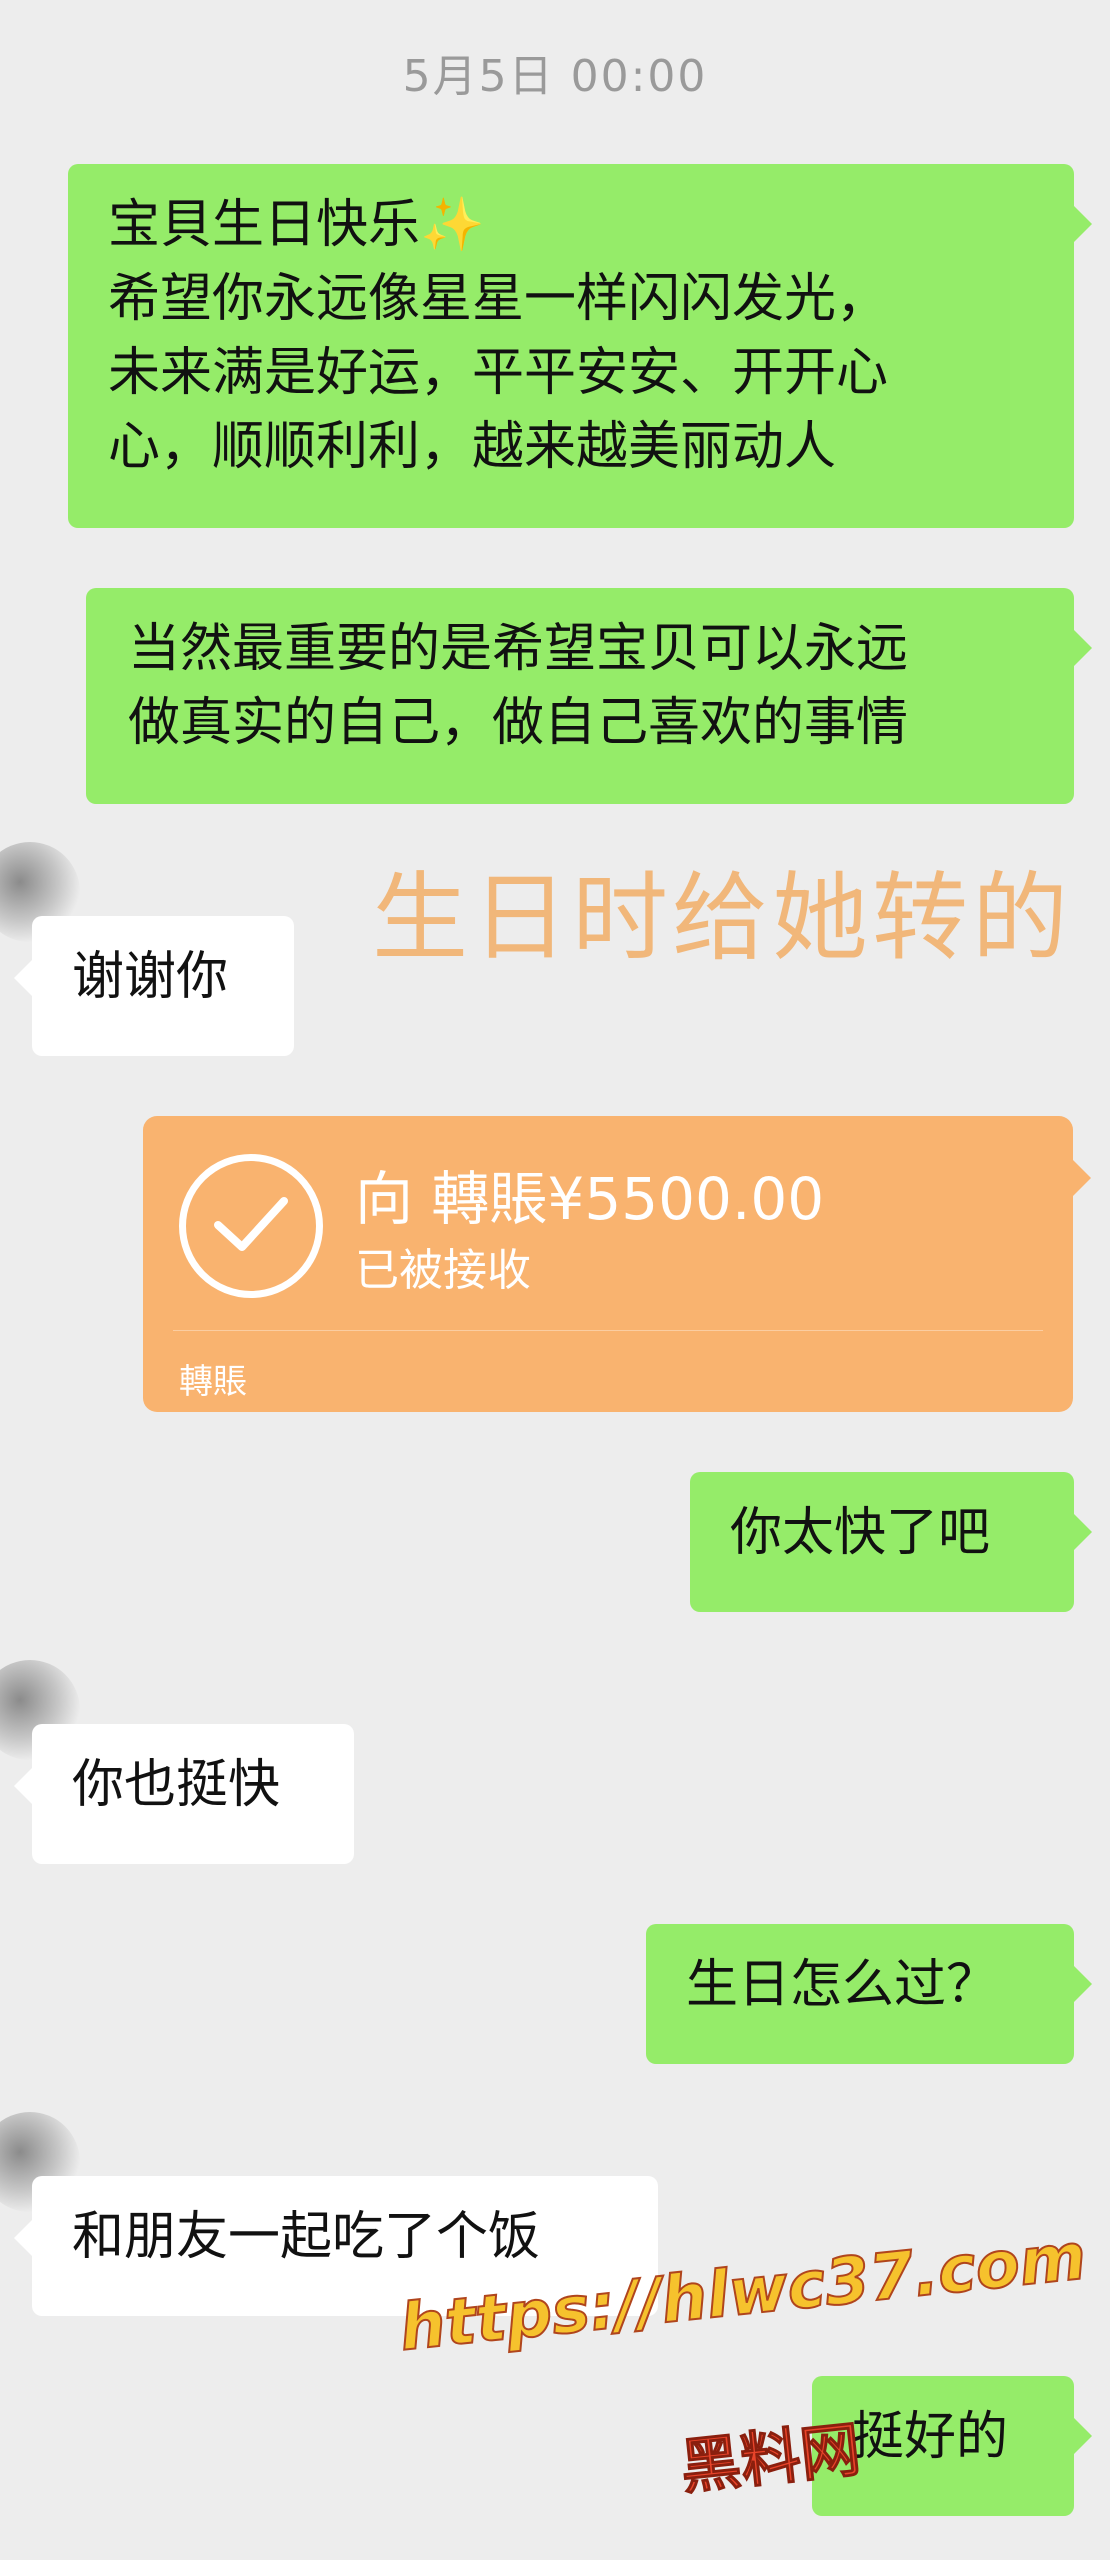  I want to click on message-bubble-incoming: 谢谢你, so click(154, 986).